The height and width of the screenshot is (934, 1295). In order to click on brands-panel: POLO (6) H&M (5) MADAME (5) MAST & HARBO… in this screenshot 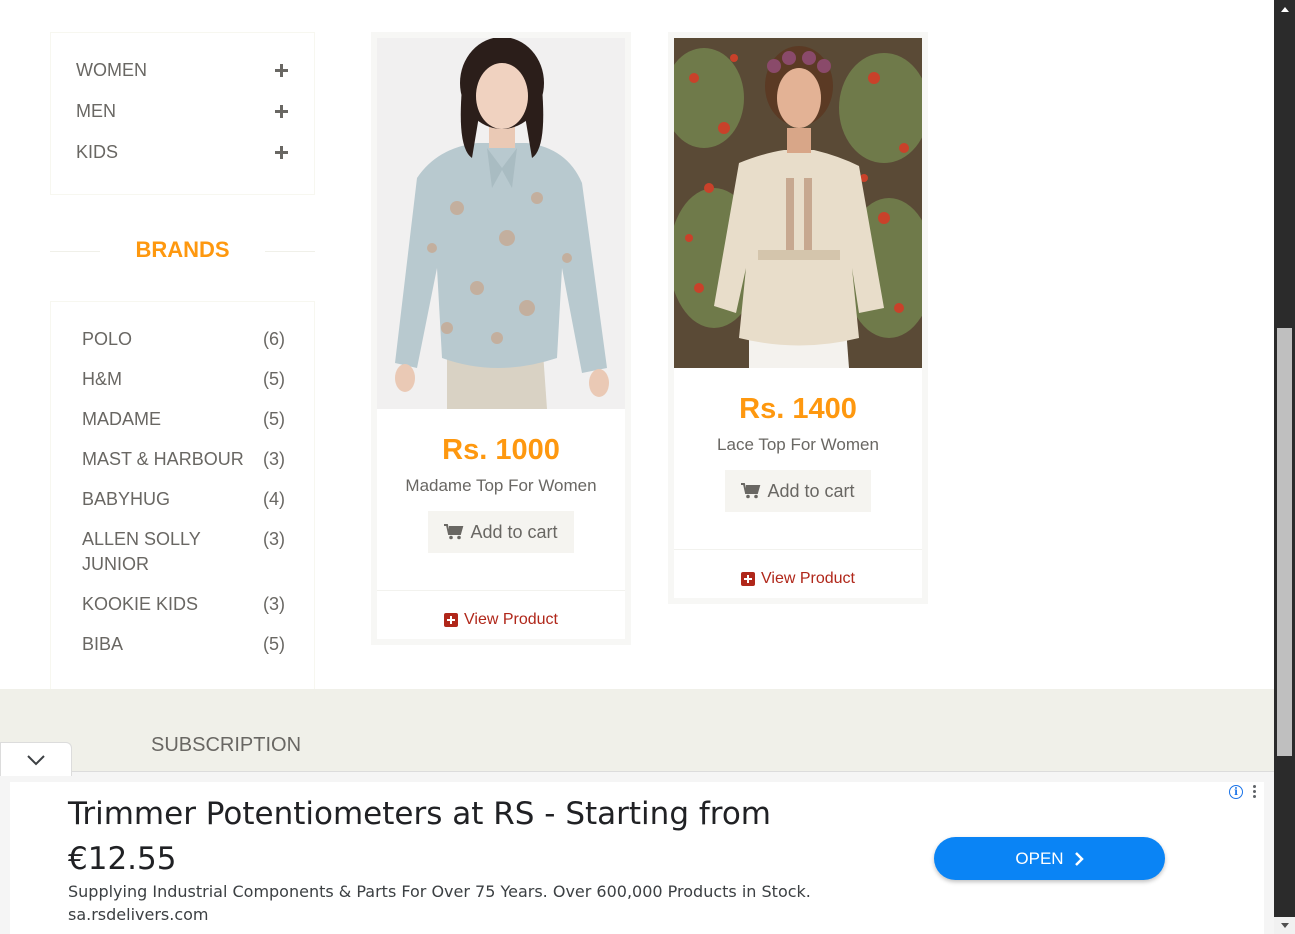, I will do `click(182, 495)`.